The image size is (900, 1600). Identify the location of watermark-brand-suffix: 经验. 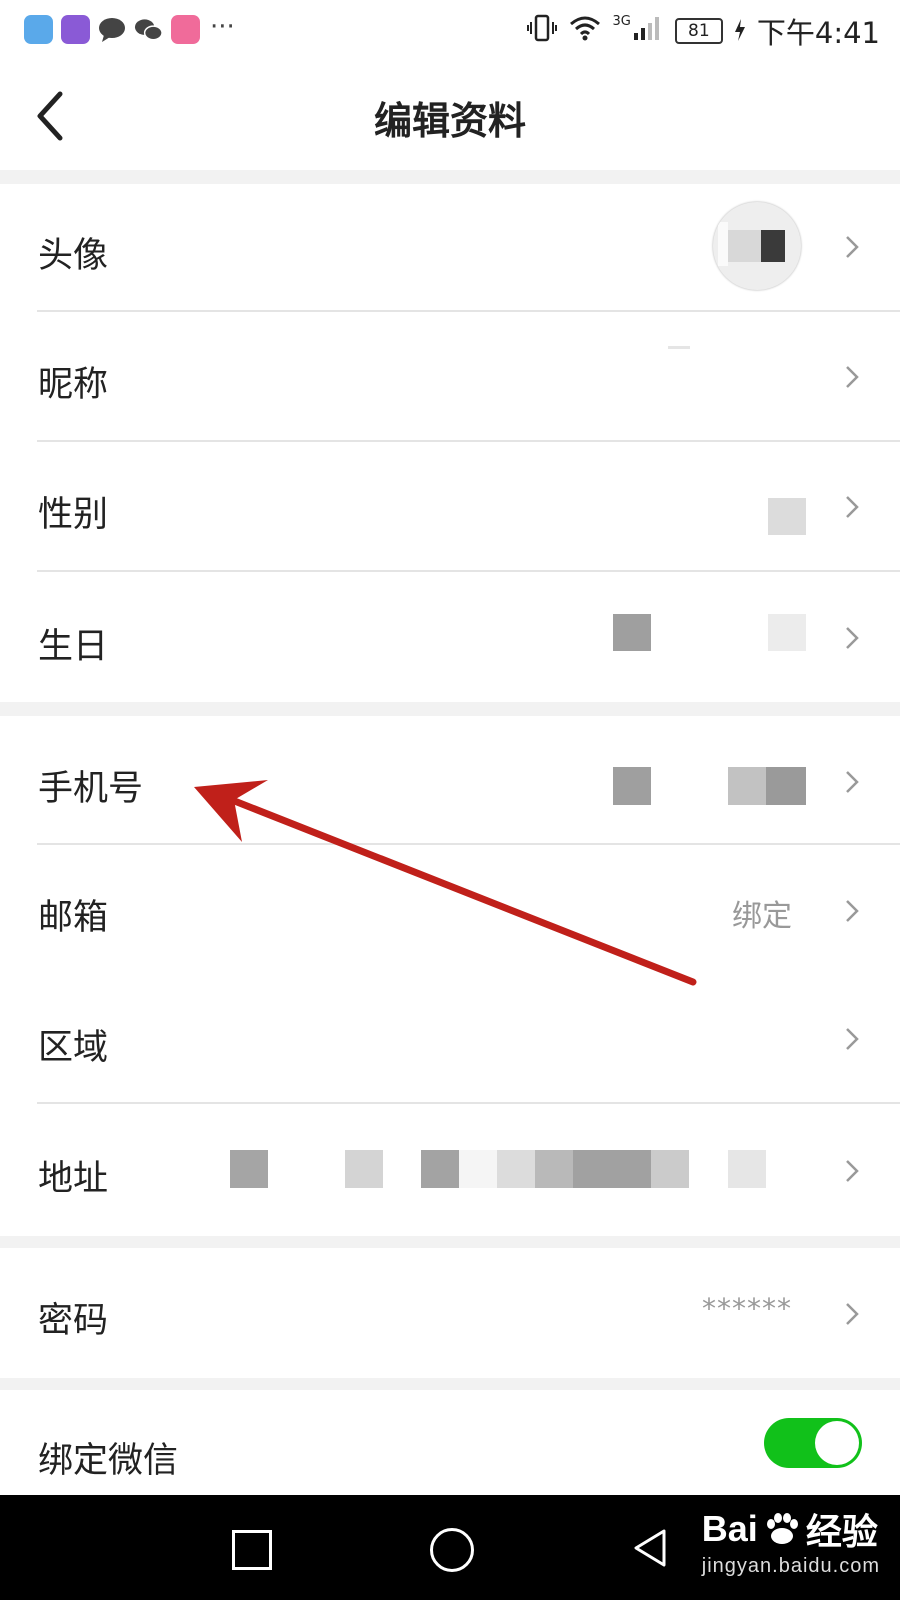
(841, 1531).